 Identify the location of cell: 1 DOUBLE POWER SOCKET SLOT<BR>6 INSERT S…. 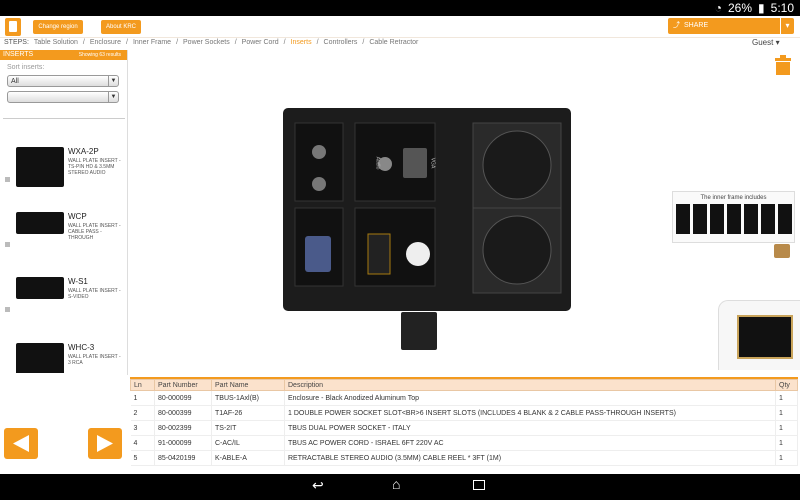
(530, 413).